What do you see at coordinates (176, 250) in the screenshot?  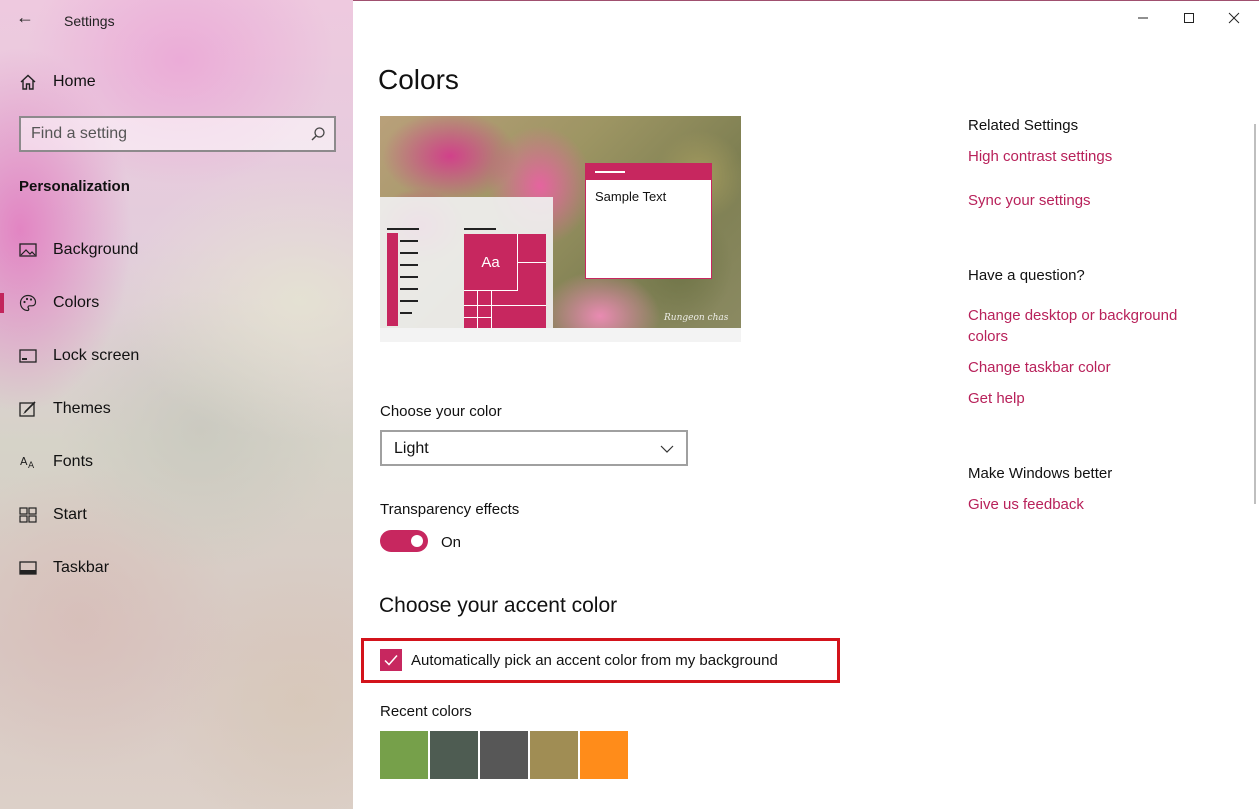 I see `sidebar-item-background: Background` at bounding box center [176, 250].